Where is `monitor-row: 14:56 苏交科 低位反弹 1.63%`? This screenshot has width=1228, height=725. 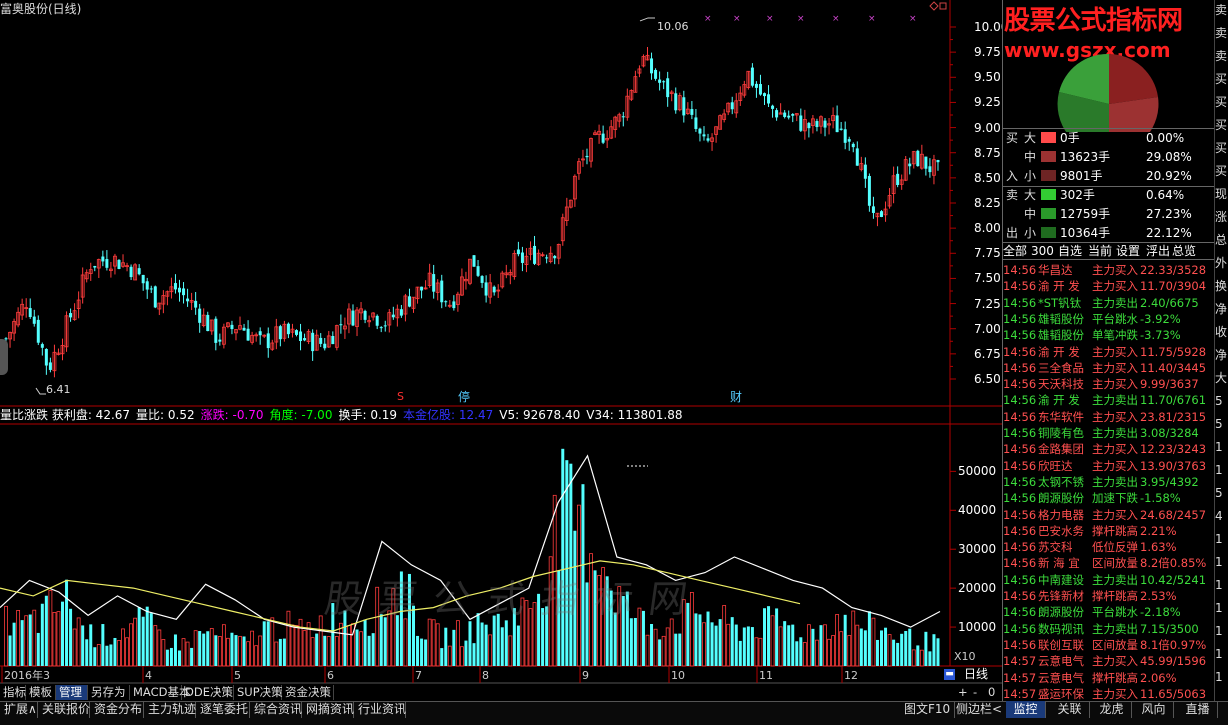
monitor-row: 14:56 苏交科 低位反弹 1.63% is located at coordinates (1108, 547).